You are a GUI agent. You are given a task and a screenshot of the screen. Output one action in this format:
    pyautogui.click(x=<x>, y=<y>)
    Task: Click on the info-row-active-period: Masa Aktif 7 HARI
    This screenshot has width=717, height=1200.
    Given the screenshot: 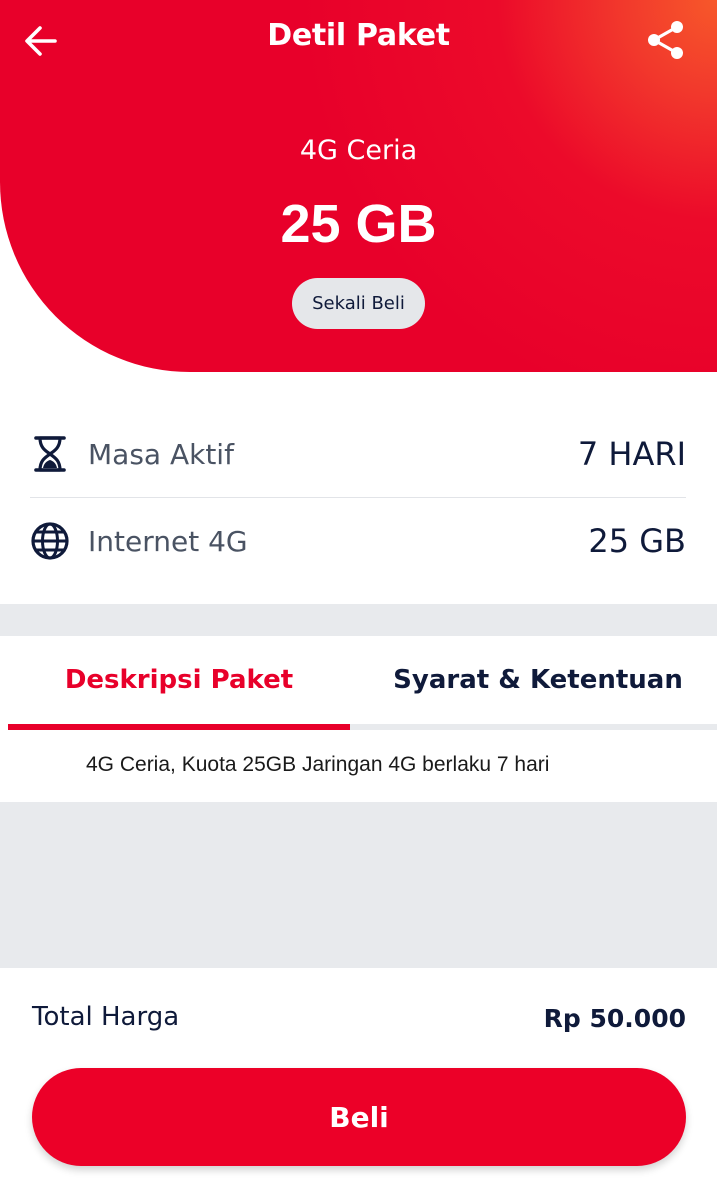 What is the action you would take?
    pyautogui.click(x=358, y=454)
    